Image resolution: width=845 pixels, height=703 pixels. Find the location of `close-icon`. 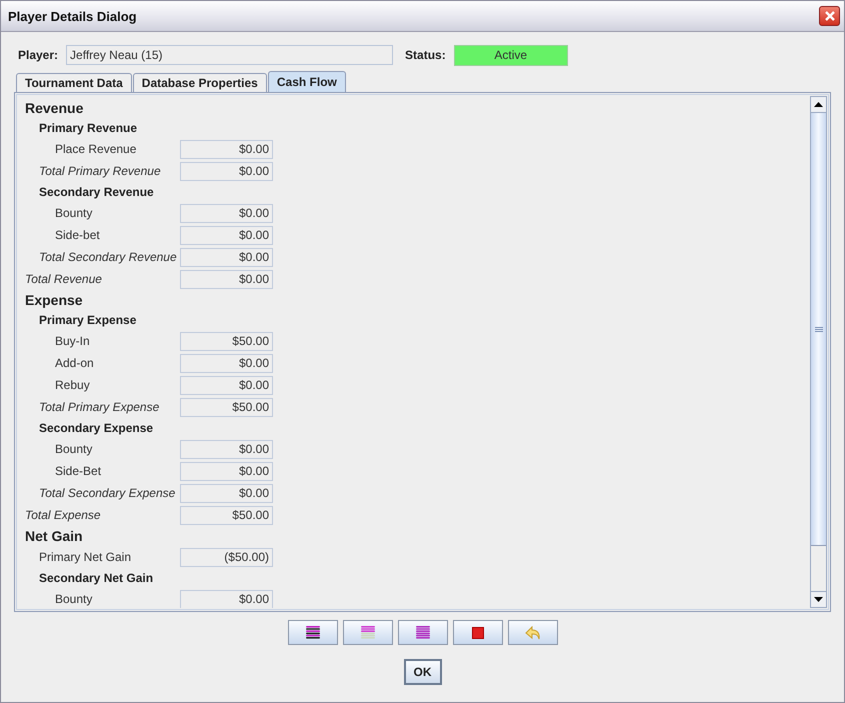

close-icon is located at coordinates (830, 16).